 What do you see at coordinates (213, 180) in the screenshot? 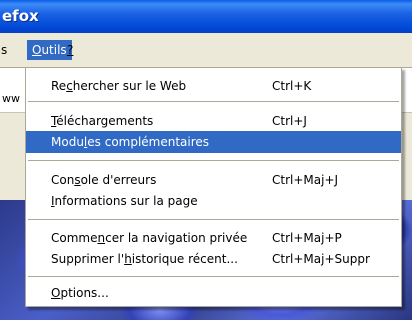
I see `menu-item-console-erreurs: Console d'erreurs Ctrl+Maj+J` at bounding box center [213, 180].